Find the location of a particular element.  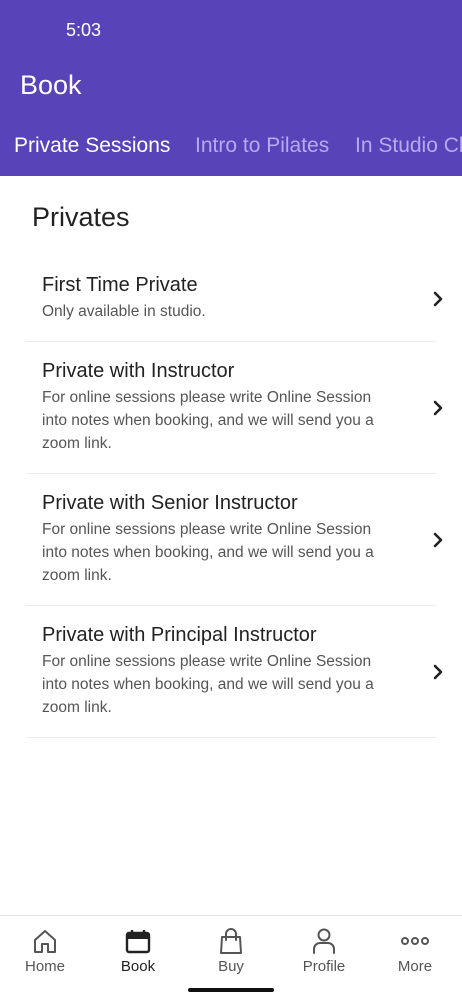

nav-profile: Profile is located at coordinates (324, 950).